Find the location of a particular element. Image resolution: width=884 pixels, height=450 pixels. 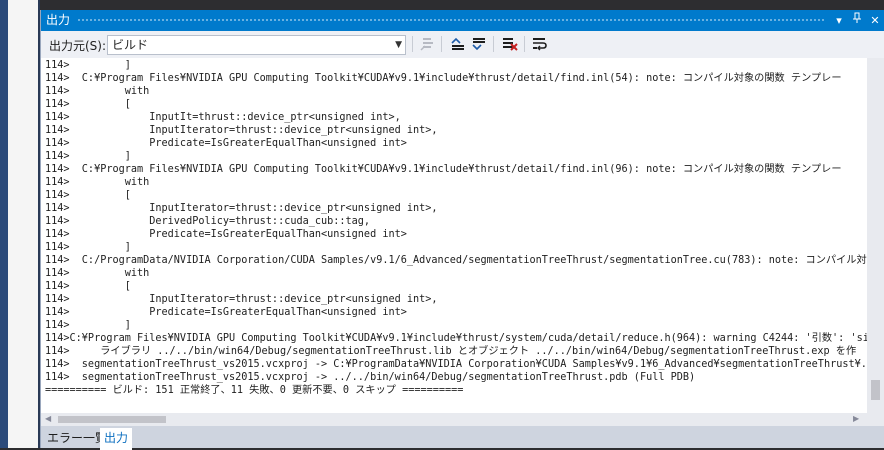

window-menu-dropdown-icon: ▾ is located at coordinates (839, 20).